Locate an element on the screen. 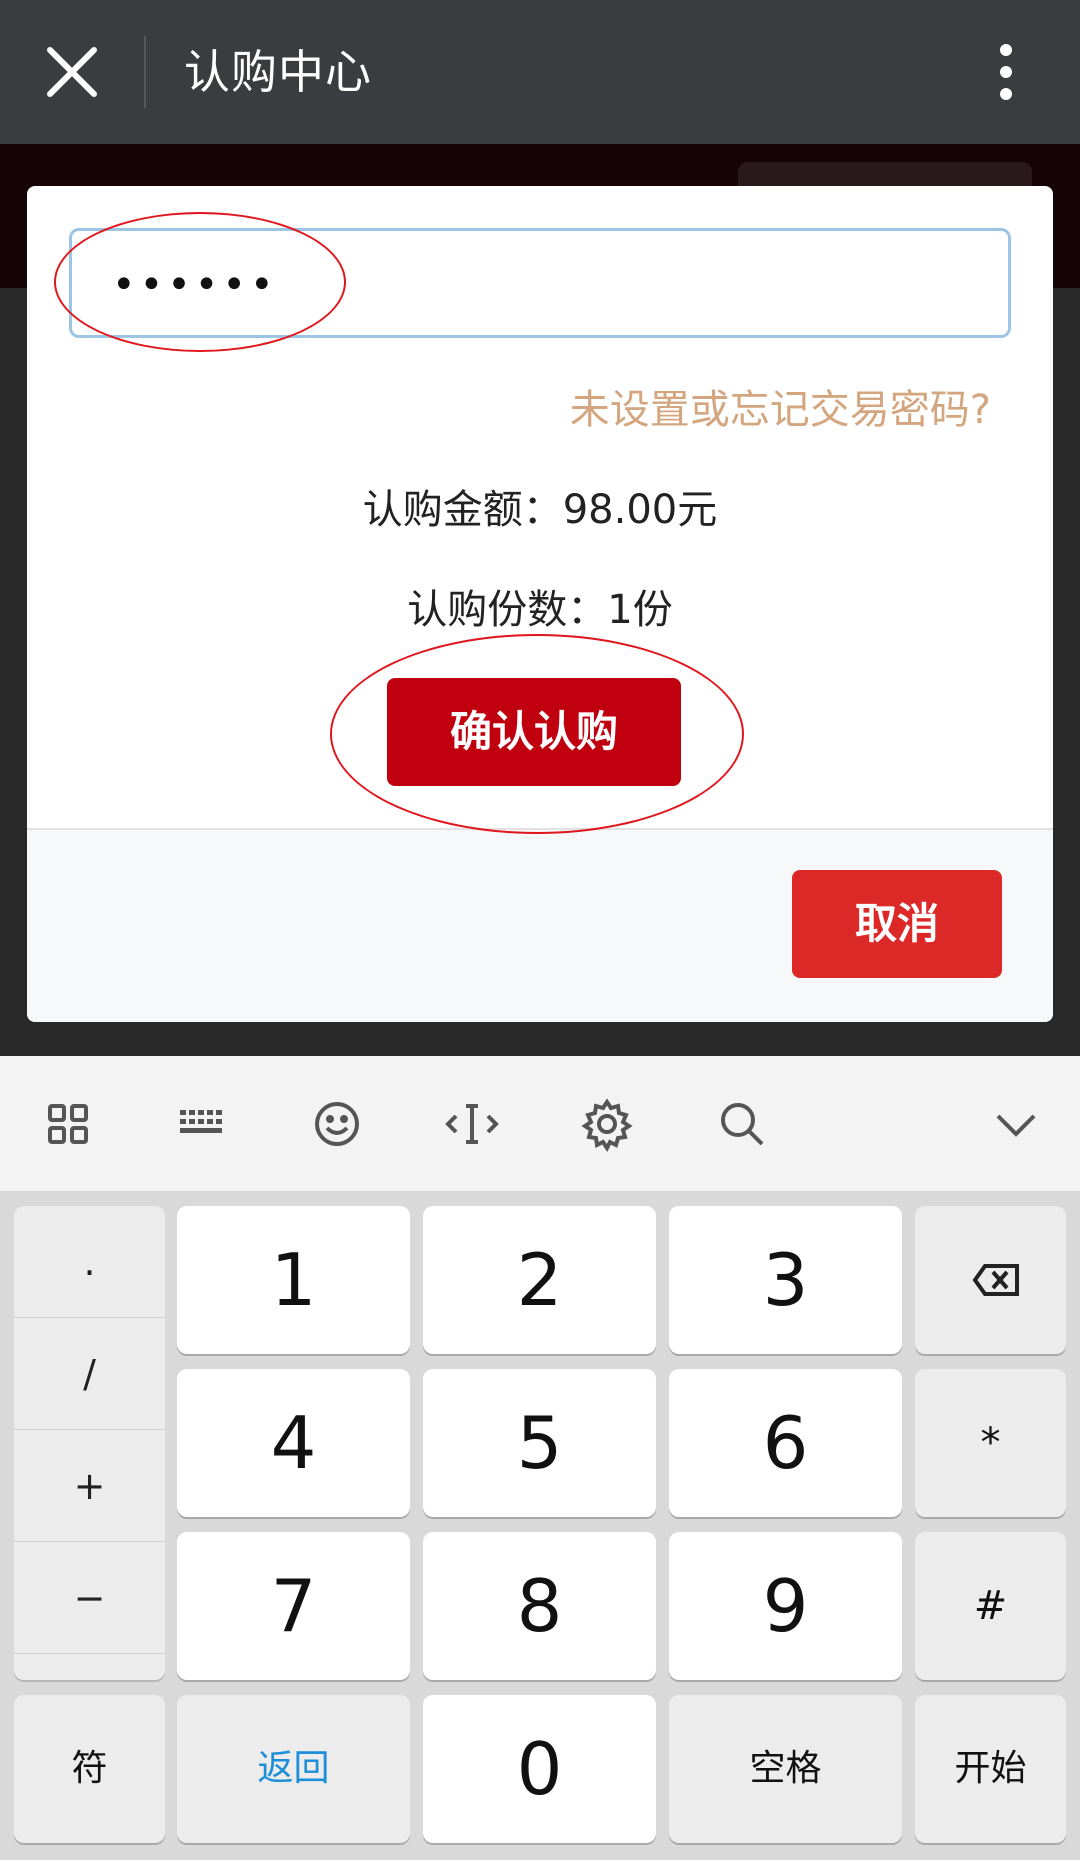 The height and width of the screenshot is (1860, 1080). backspace-key is located at coordinates (990, 1280).